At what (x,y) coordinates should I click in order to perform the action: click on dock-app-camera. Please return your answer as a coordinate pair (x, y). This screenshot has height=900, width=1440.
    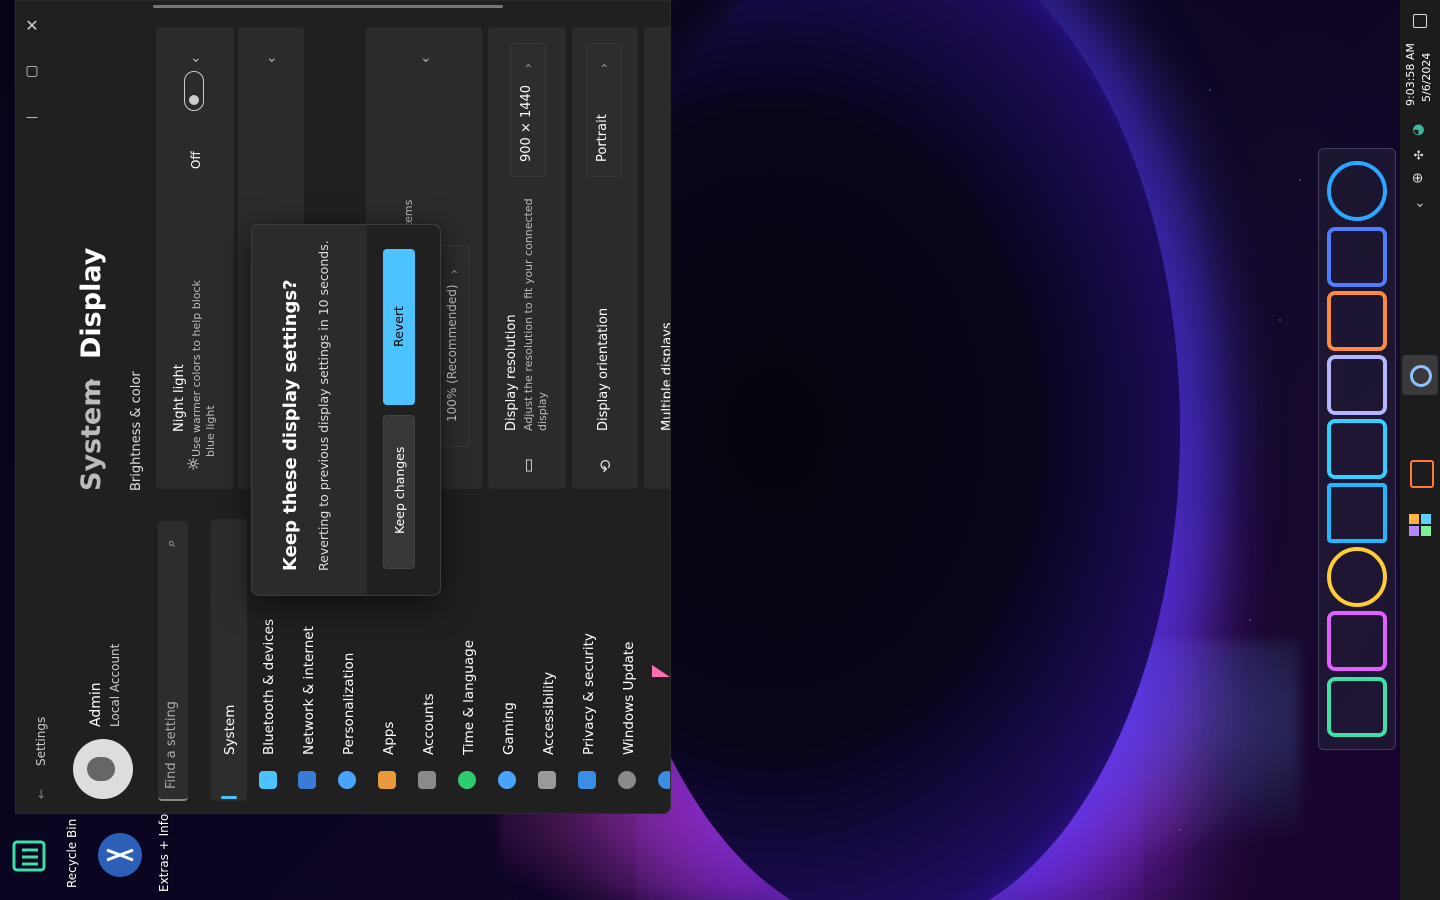
    Looking at the image, I should click on (1357, 257).